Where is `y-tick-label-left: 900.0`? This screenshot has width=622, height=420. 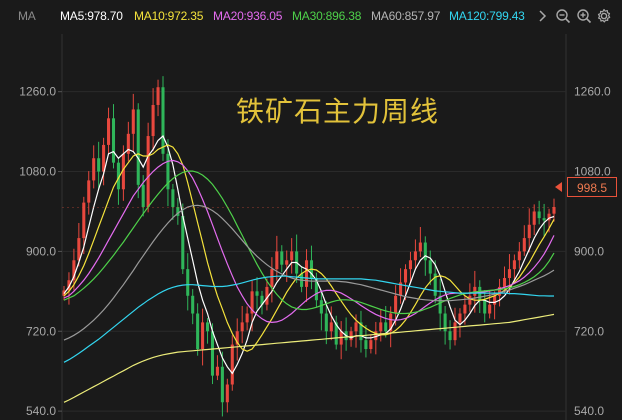 y-tick-label-left: 900.0 is located at coordinates (41, 251).